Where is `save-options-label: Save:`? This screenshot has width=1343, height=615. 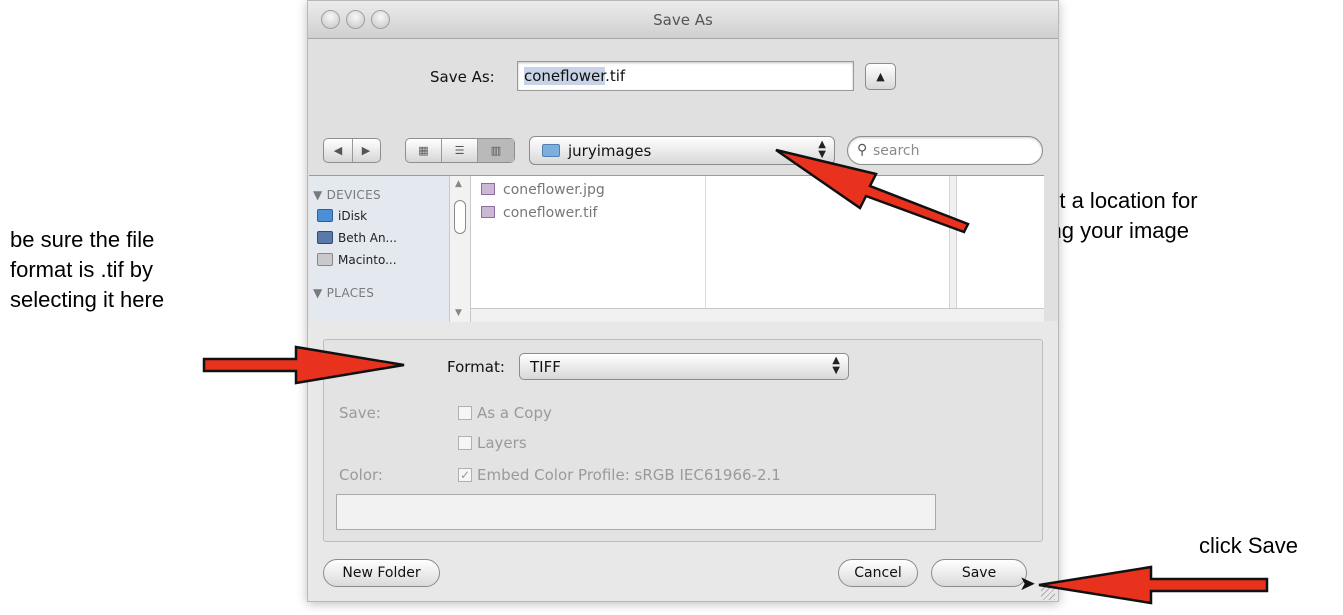
save-options-label: Save: is located at coordinates (360, 413).